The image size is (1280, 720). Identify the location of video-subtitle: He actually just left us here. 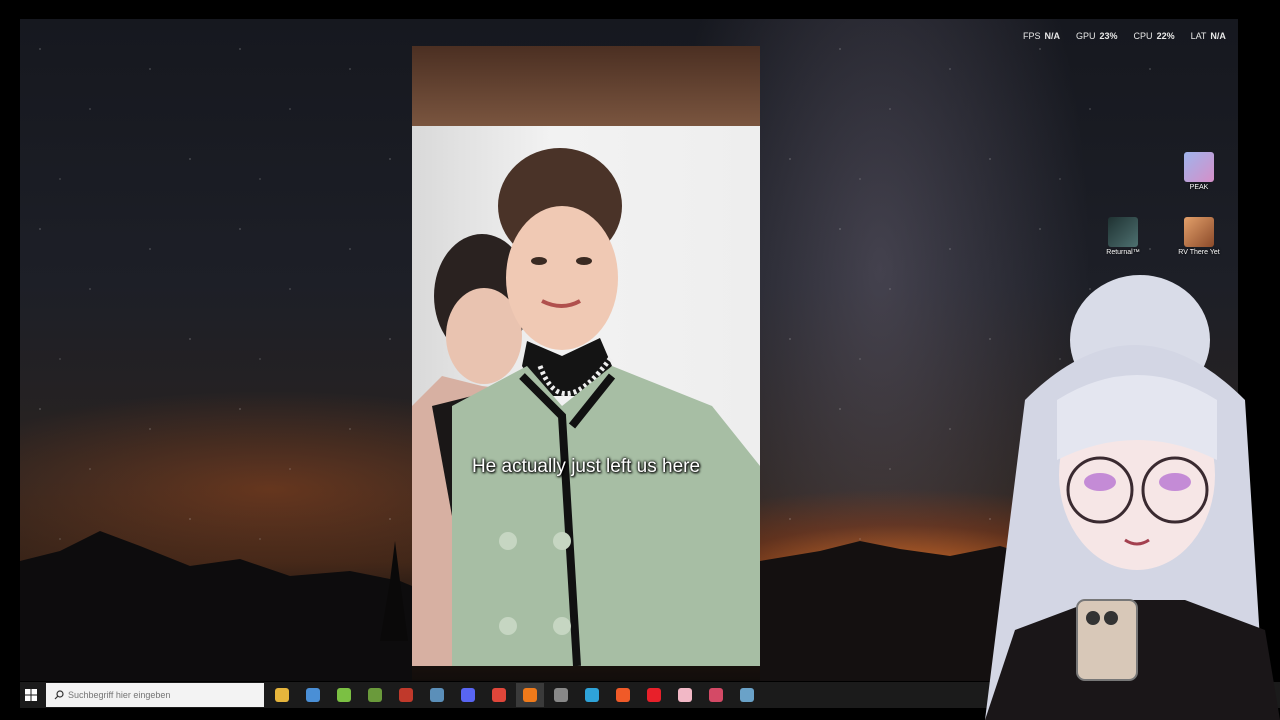
(586, 466).